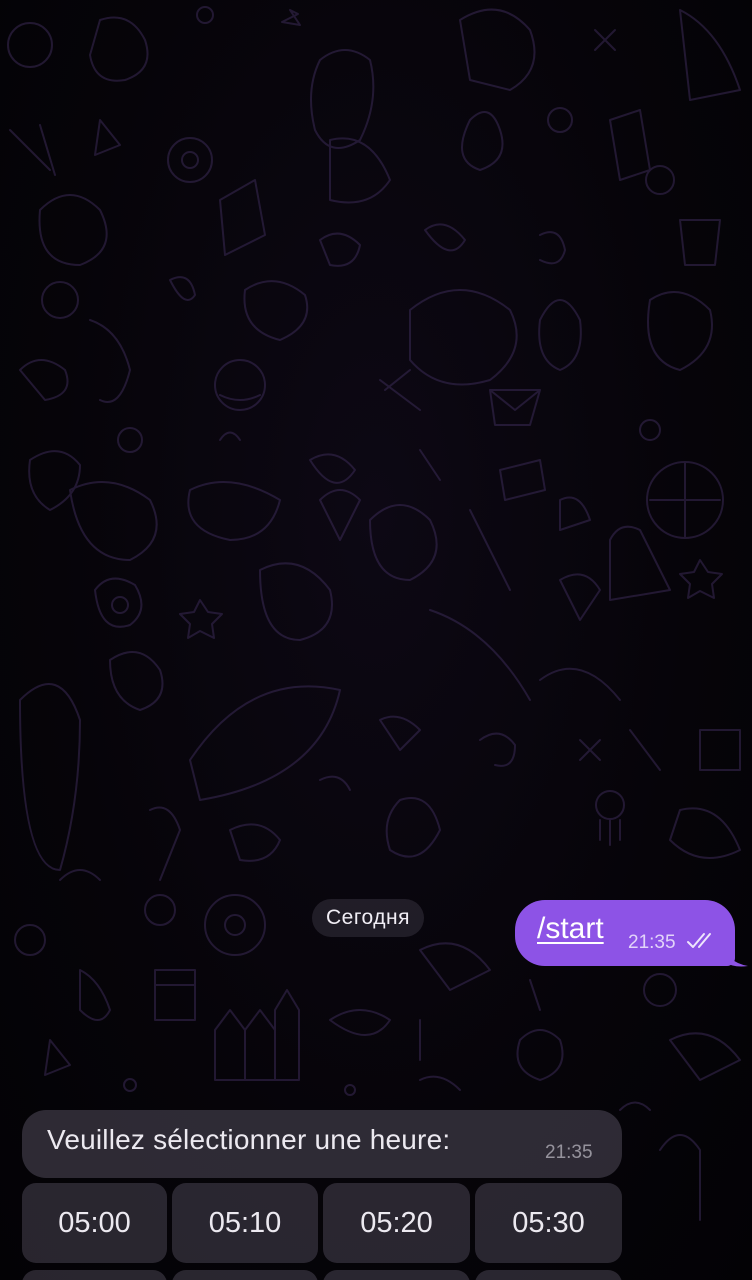 This screenshot has height=1280, width=752. Describe the element at coordinates (570, 929) in the screenshot. I see `outgoing-message-text: /start` at that location.